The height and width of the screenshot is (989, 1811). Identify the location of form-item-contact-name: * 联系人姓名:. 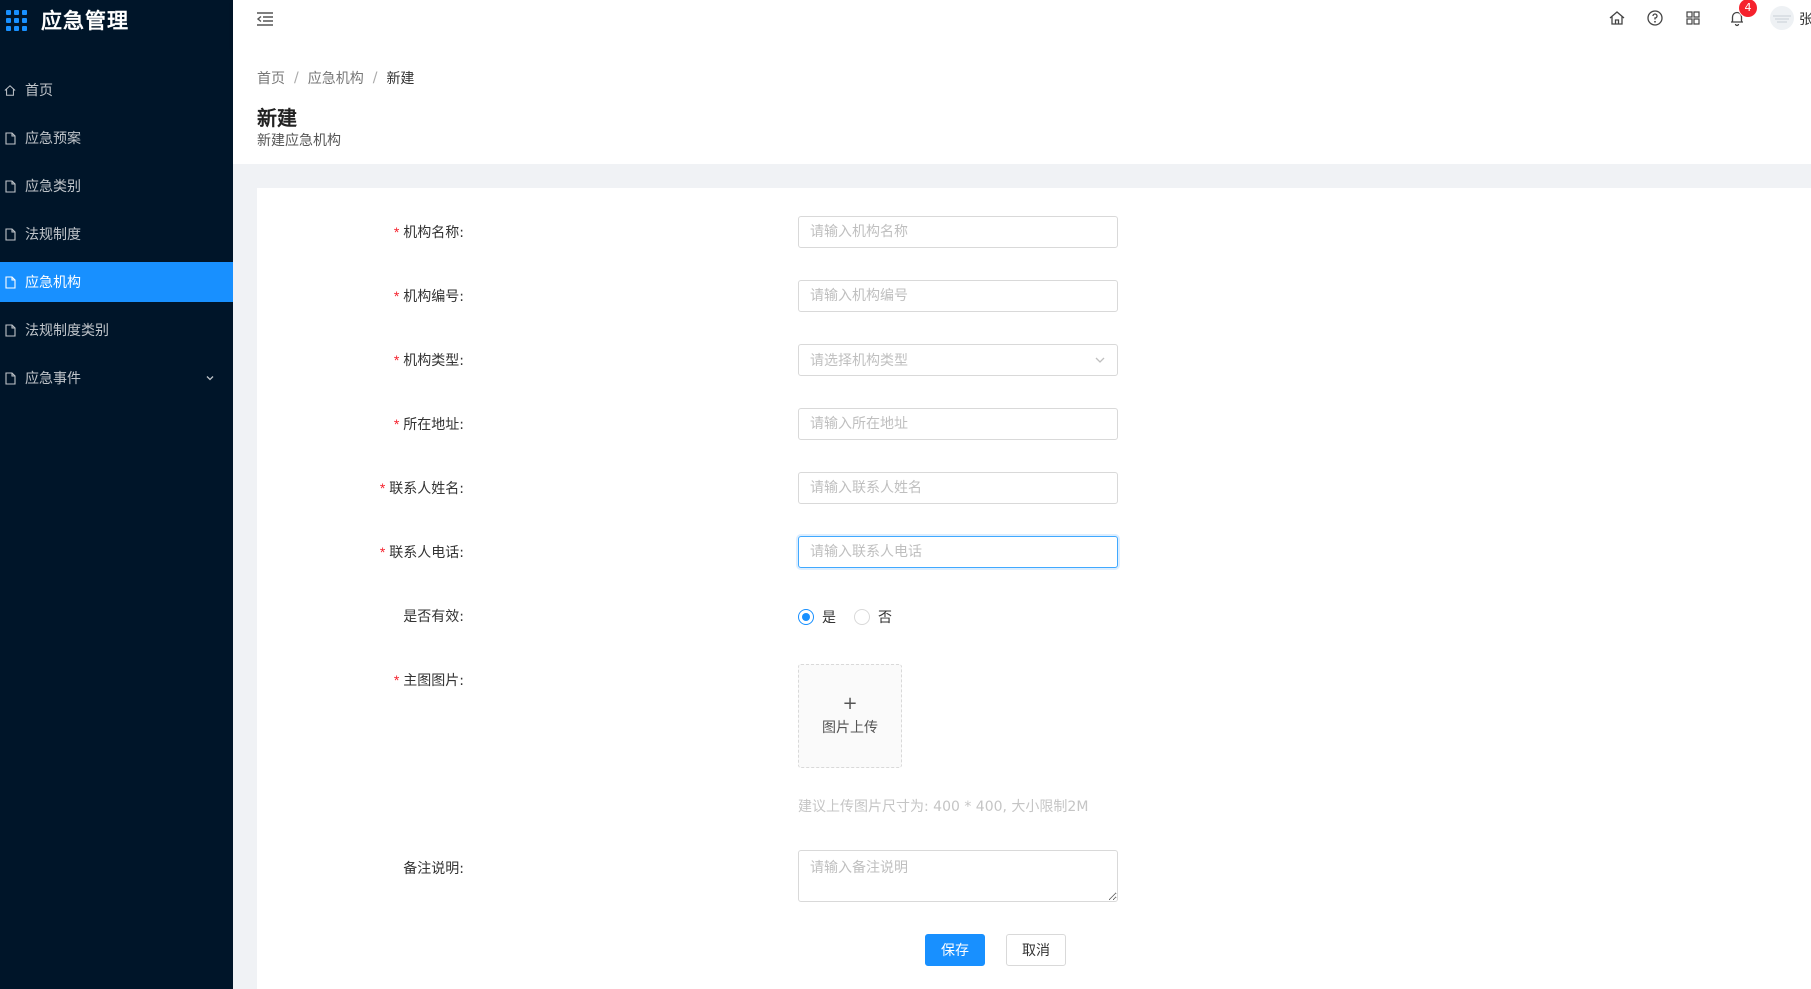
(1034, 488).